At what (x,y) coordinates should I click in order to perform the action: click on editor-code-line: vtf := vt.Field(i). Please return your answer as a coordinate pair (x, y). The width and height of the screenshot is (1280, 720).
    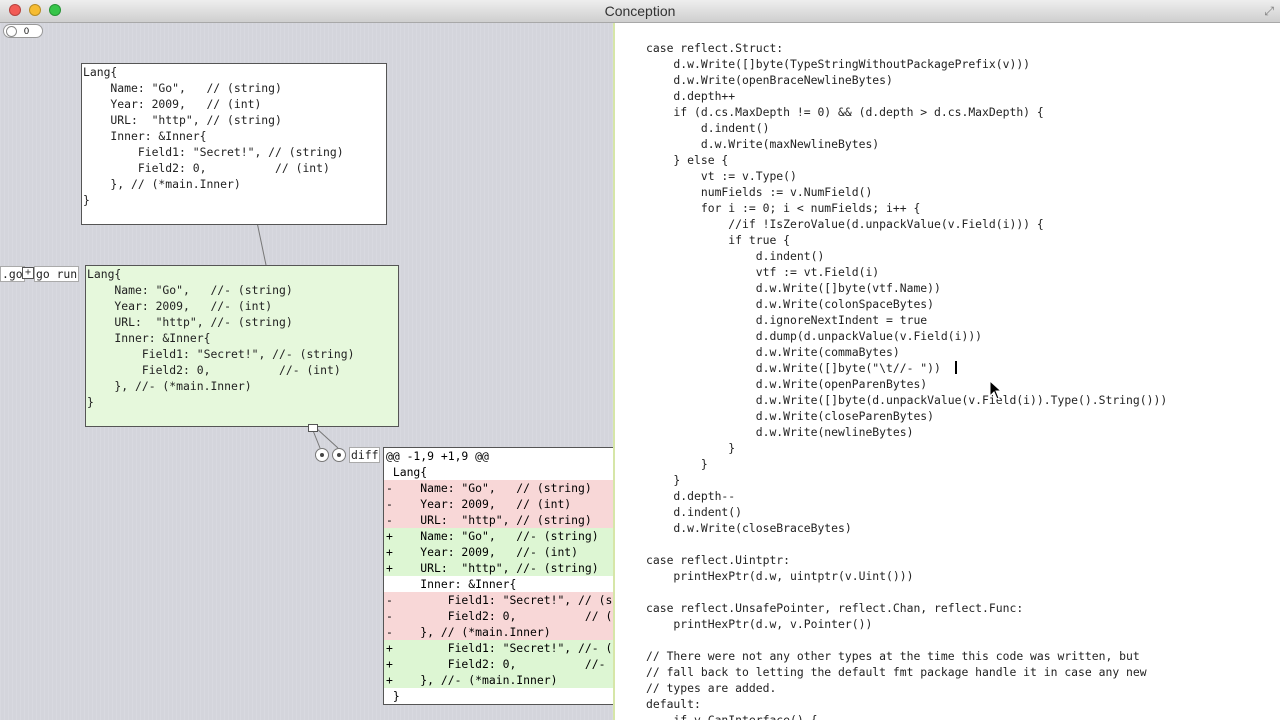
    Looking at the image, I should click on (763, 272).